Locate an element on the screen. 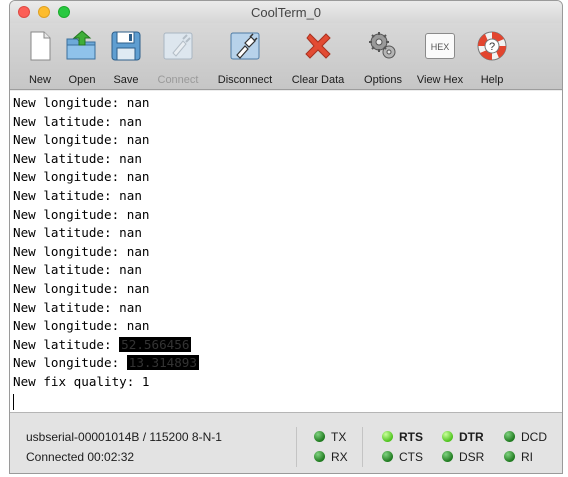  connection-status: Connected 00:02:32 is located at coordinates (80, 457).